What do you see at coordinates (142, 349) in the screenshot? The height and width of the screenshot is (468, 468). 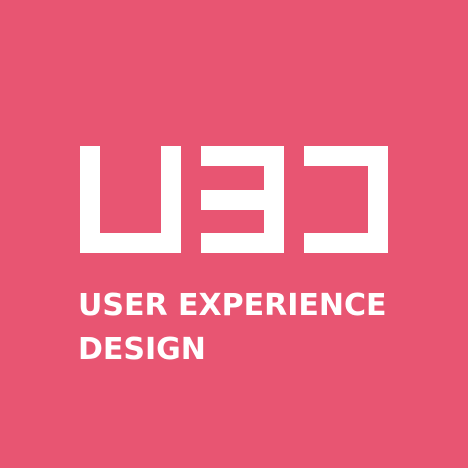 I see `tagline-line-2: DESIGN` at bounding box center [142, 349].